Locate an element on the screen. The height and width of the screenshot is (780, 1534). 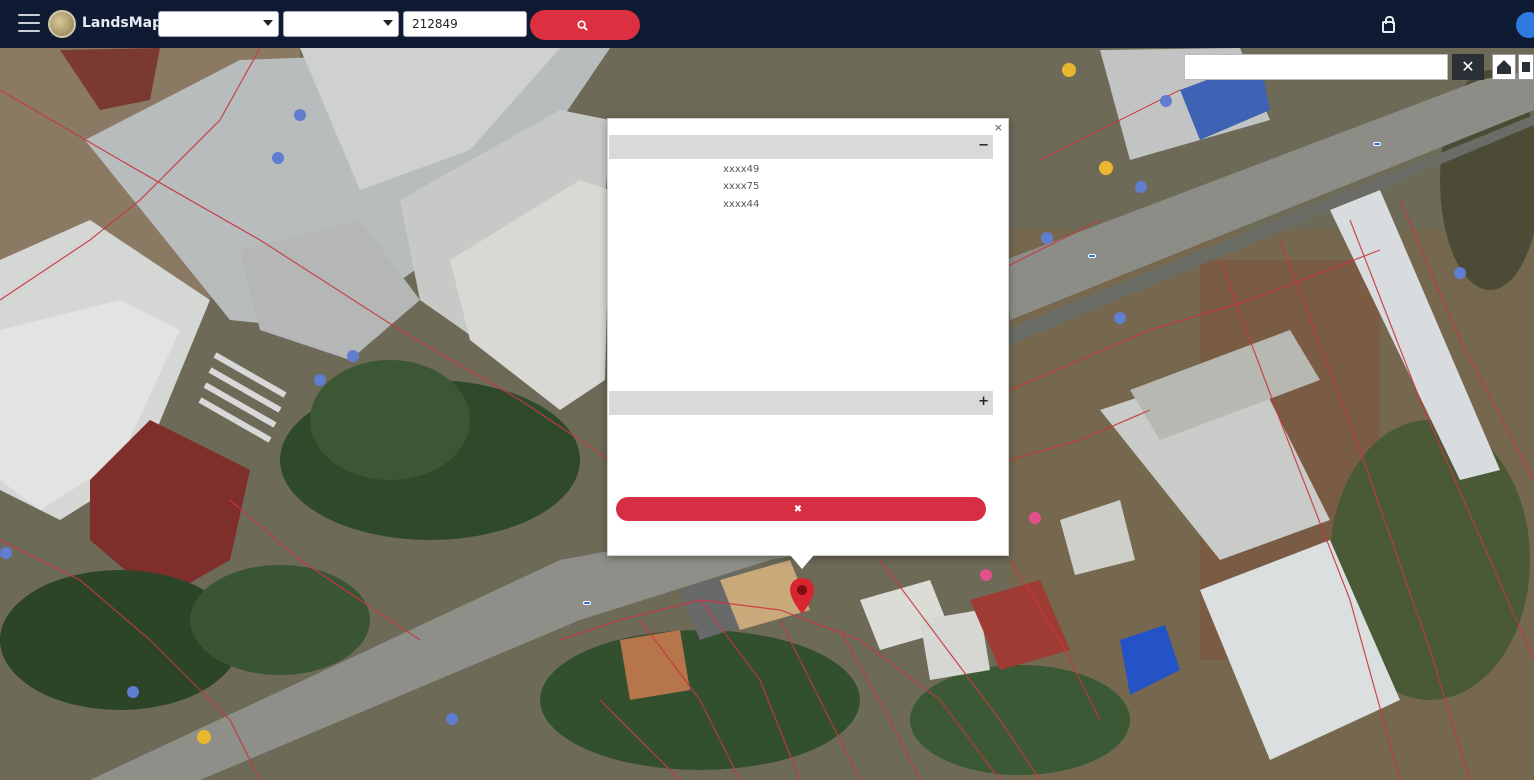
lock-icon is located at coordinates (1388, 24).